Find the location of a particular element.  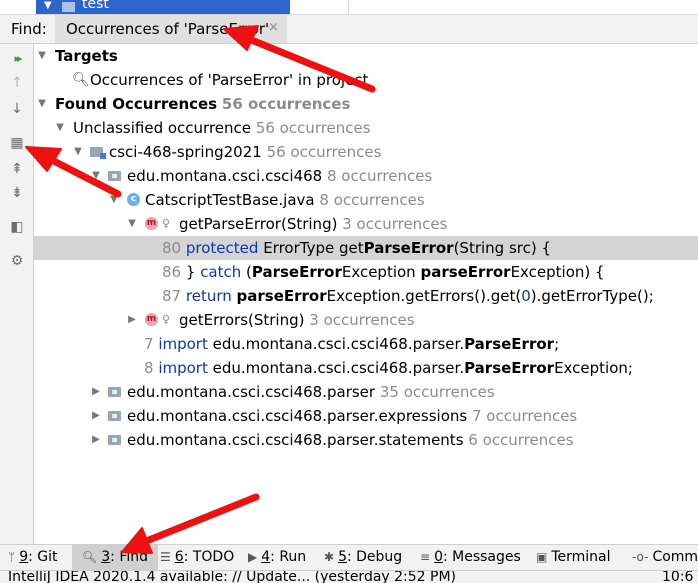

gear-icon: ⚙ is located at coordinates (17, 261).